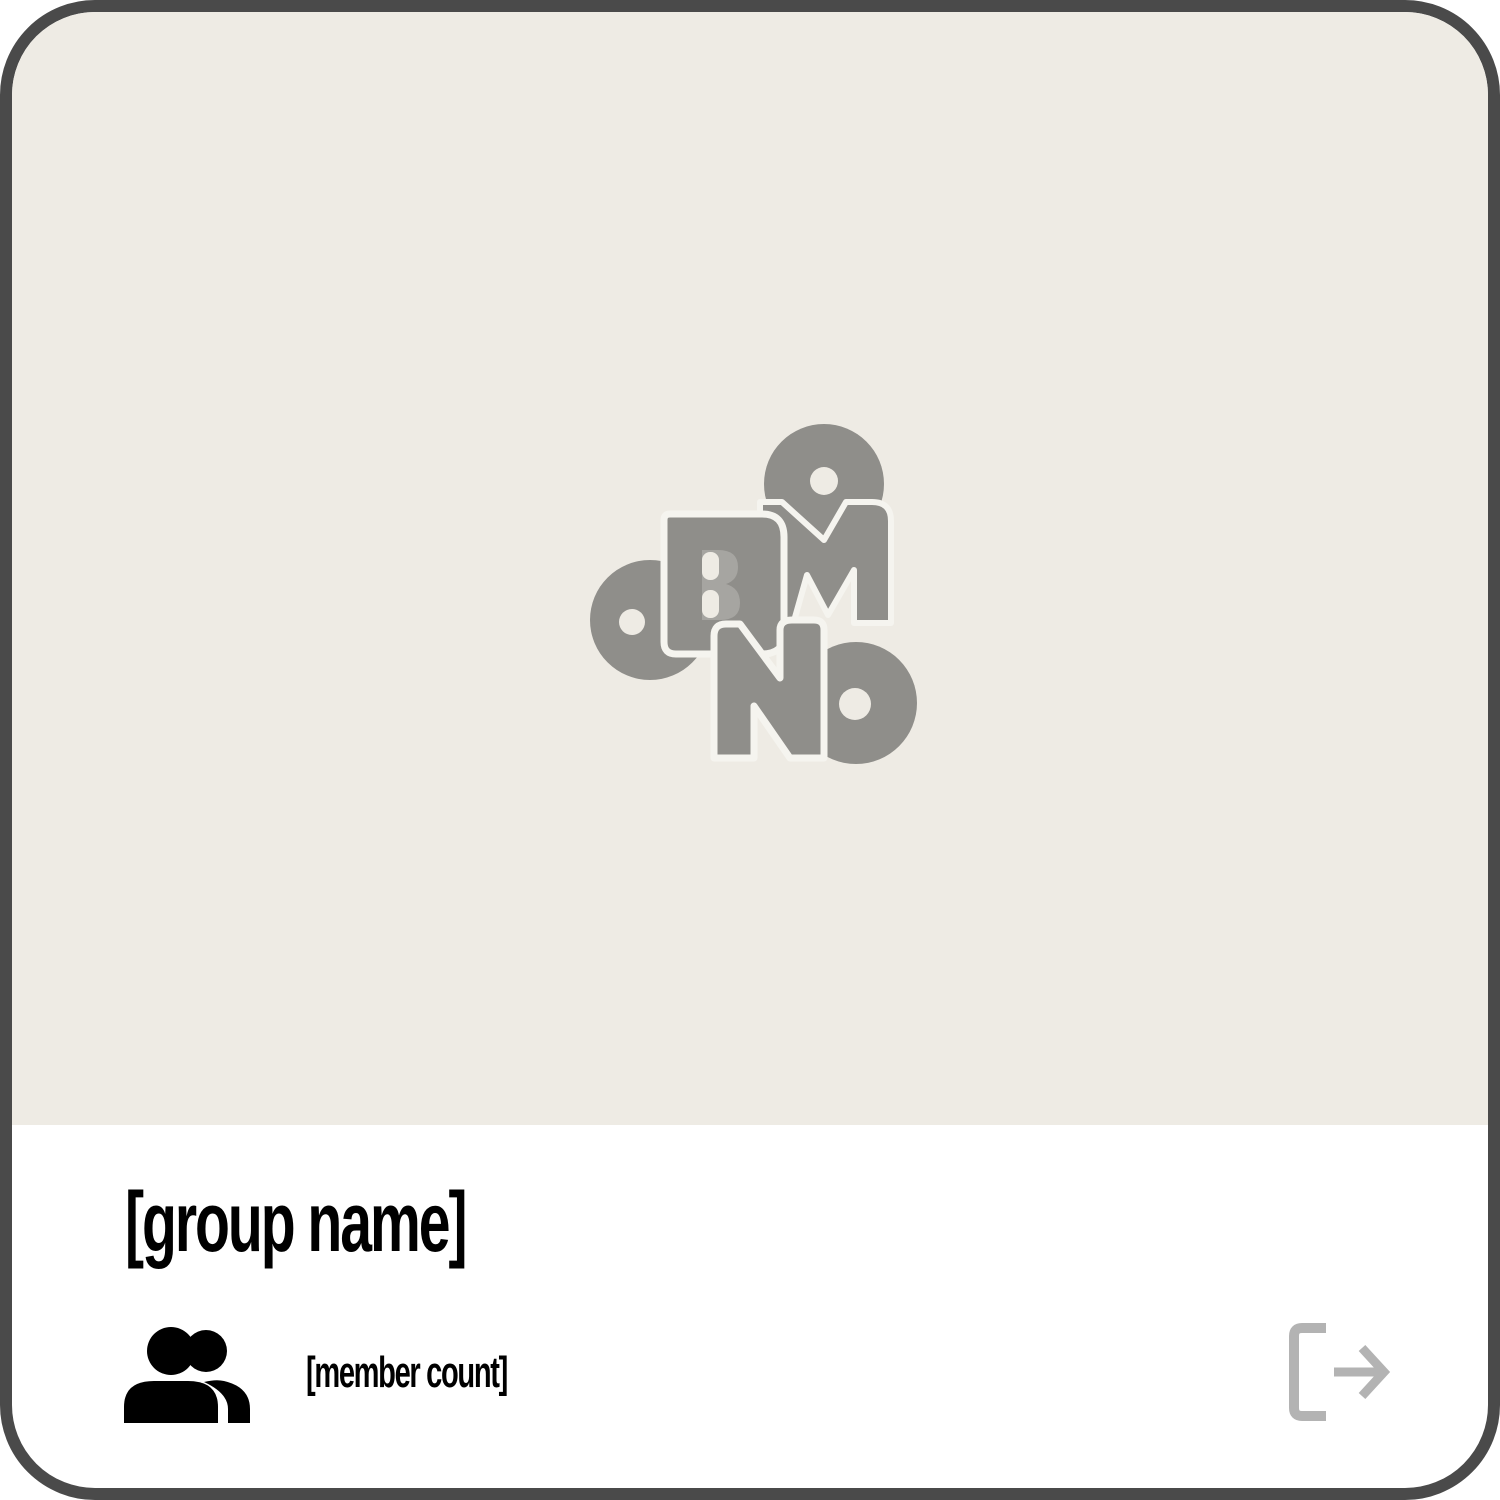 Image resolution: width=1500 pixels, height=1500 pixels. Describe the element at coordinates (748, 588) in the screenshot. I see `group-logo` at that location.